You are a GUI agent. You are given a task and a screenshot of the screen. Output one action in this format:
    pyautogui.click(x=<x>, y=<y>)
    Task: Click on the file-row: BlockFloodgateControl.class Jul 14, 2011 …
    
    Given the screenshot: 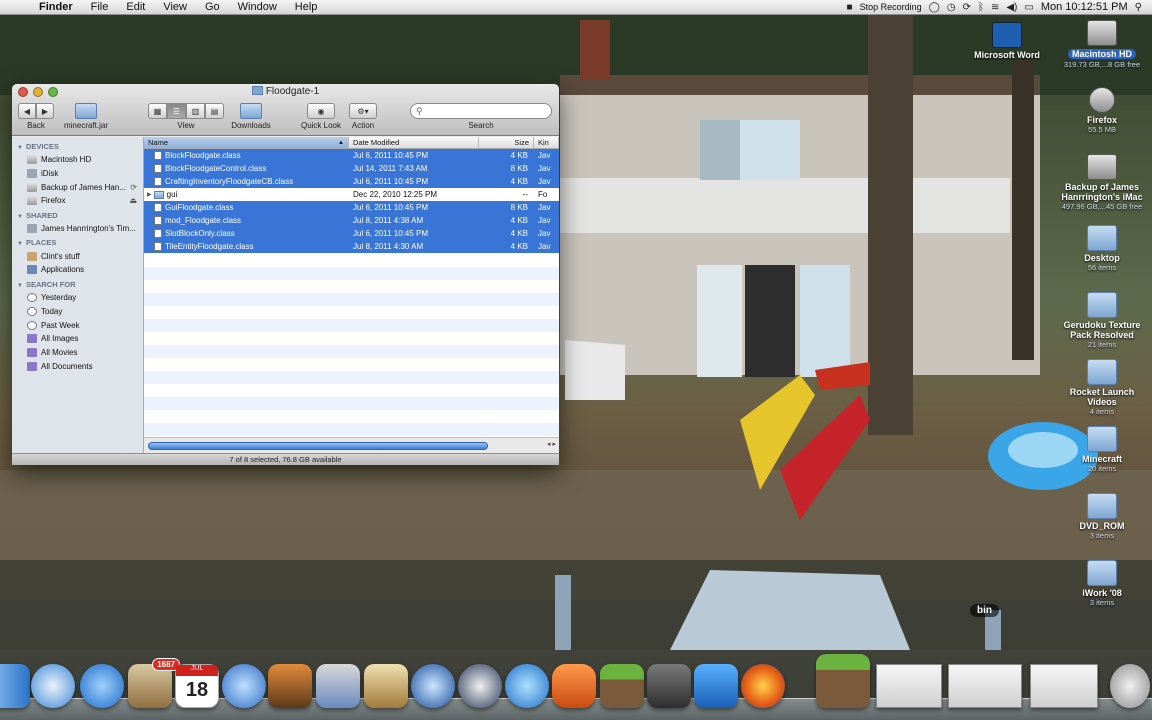 What is the action you would take?
    pyautogui.click(x=351, y=168)
    